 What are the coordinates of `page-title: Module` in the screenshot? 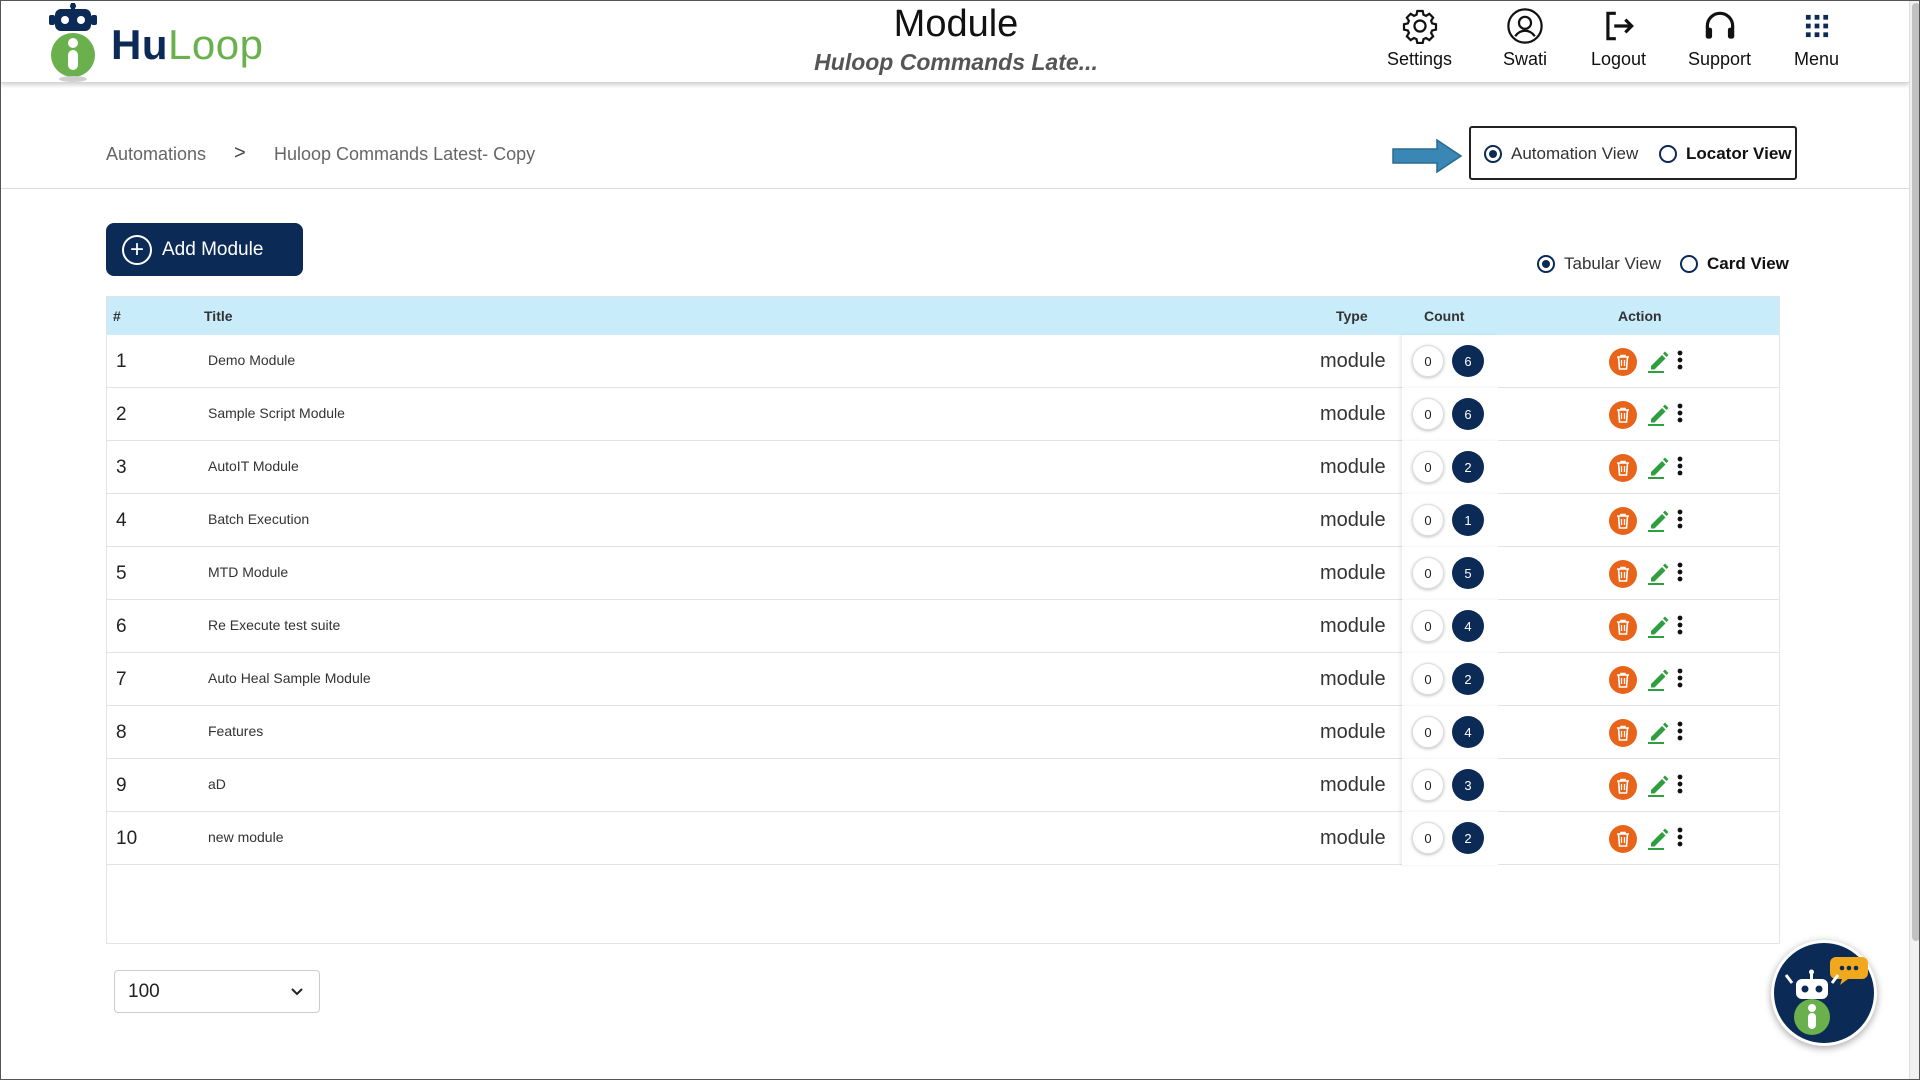 It's located at (956, 24).